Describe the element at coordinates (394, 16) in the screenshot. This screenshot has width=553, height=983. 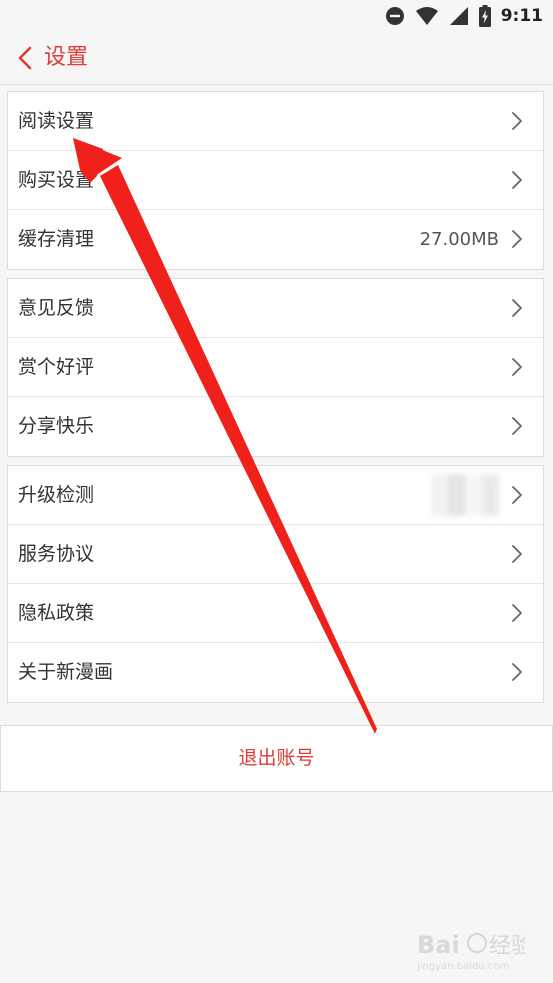
I see `do-not-disturb-icon` at that location.